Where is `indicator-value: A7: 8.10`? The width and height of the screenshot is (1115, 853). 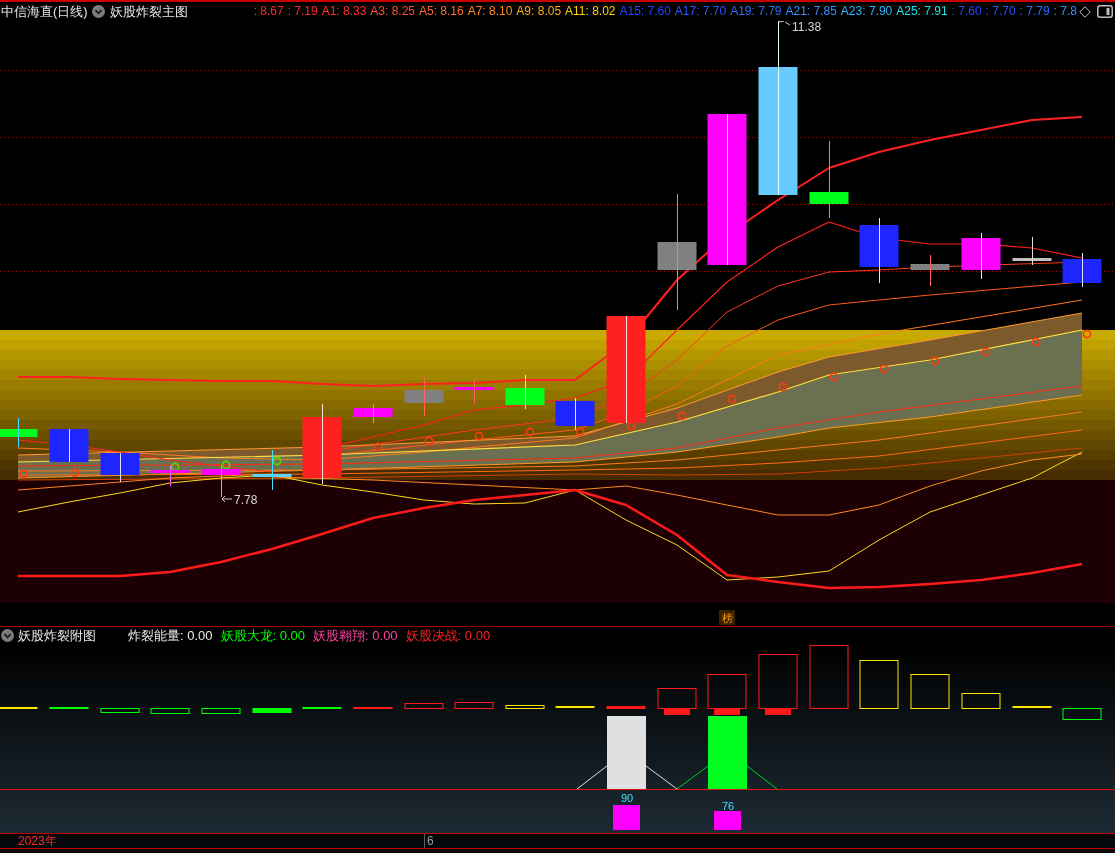
indicator-value: A7: 8.10 is located at coordinates (490, 11).